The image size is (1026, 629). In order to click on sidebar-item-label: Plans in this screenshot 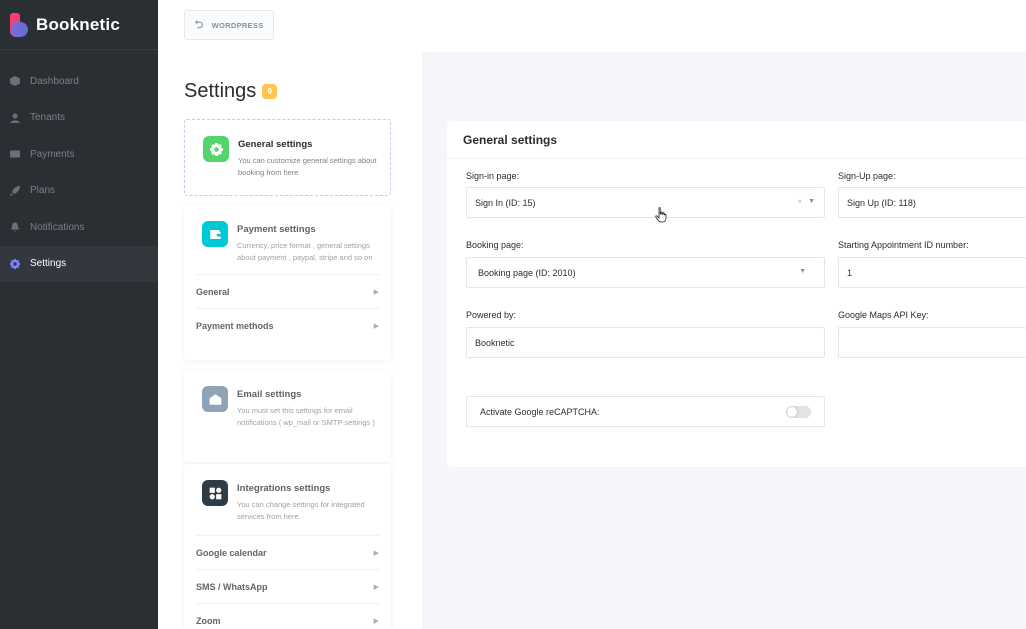, I will do `click(43, 191)`.